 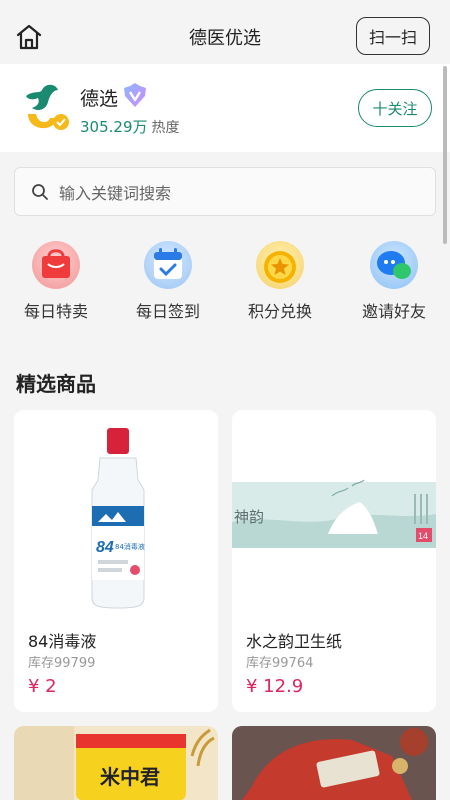 What do you see at coordinates (275, 686) in the screenshot?
I see `product-price: ¥ 12.9` at bounding box center [275, 686].